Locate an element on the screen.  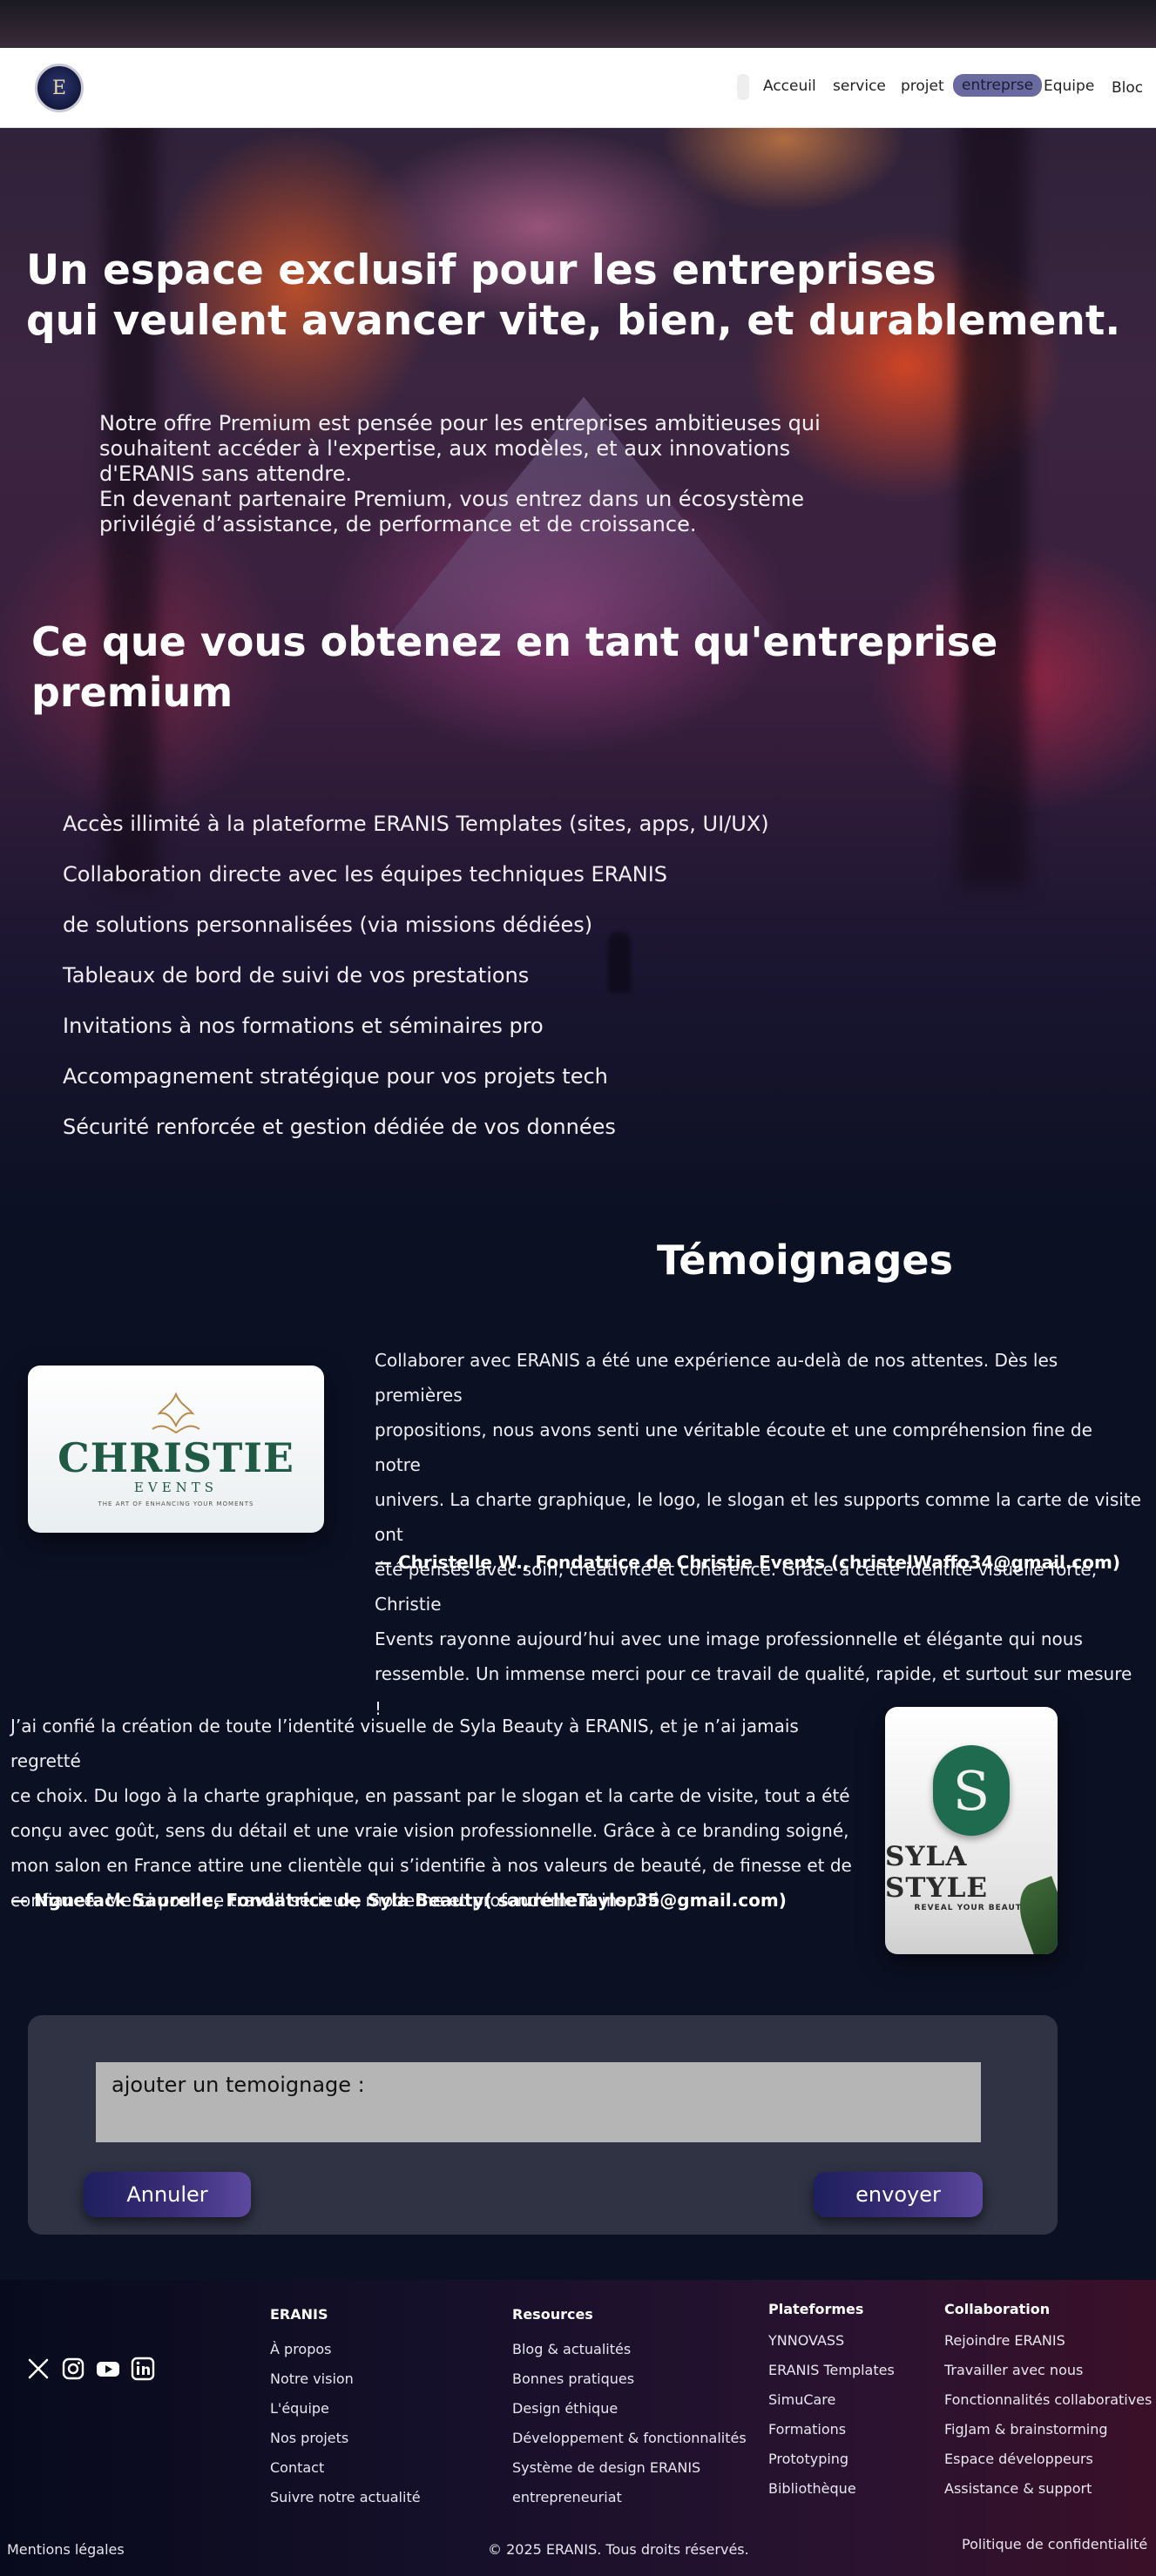
nav-entreprise: entreprse is located at coordinates (998, 85).